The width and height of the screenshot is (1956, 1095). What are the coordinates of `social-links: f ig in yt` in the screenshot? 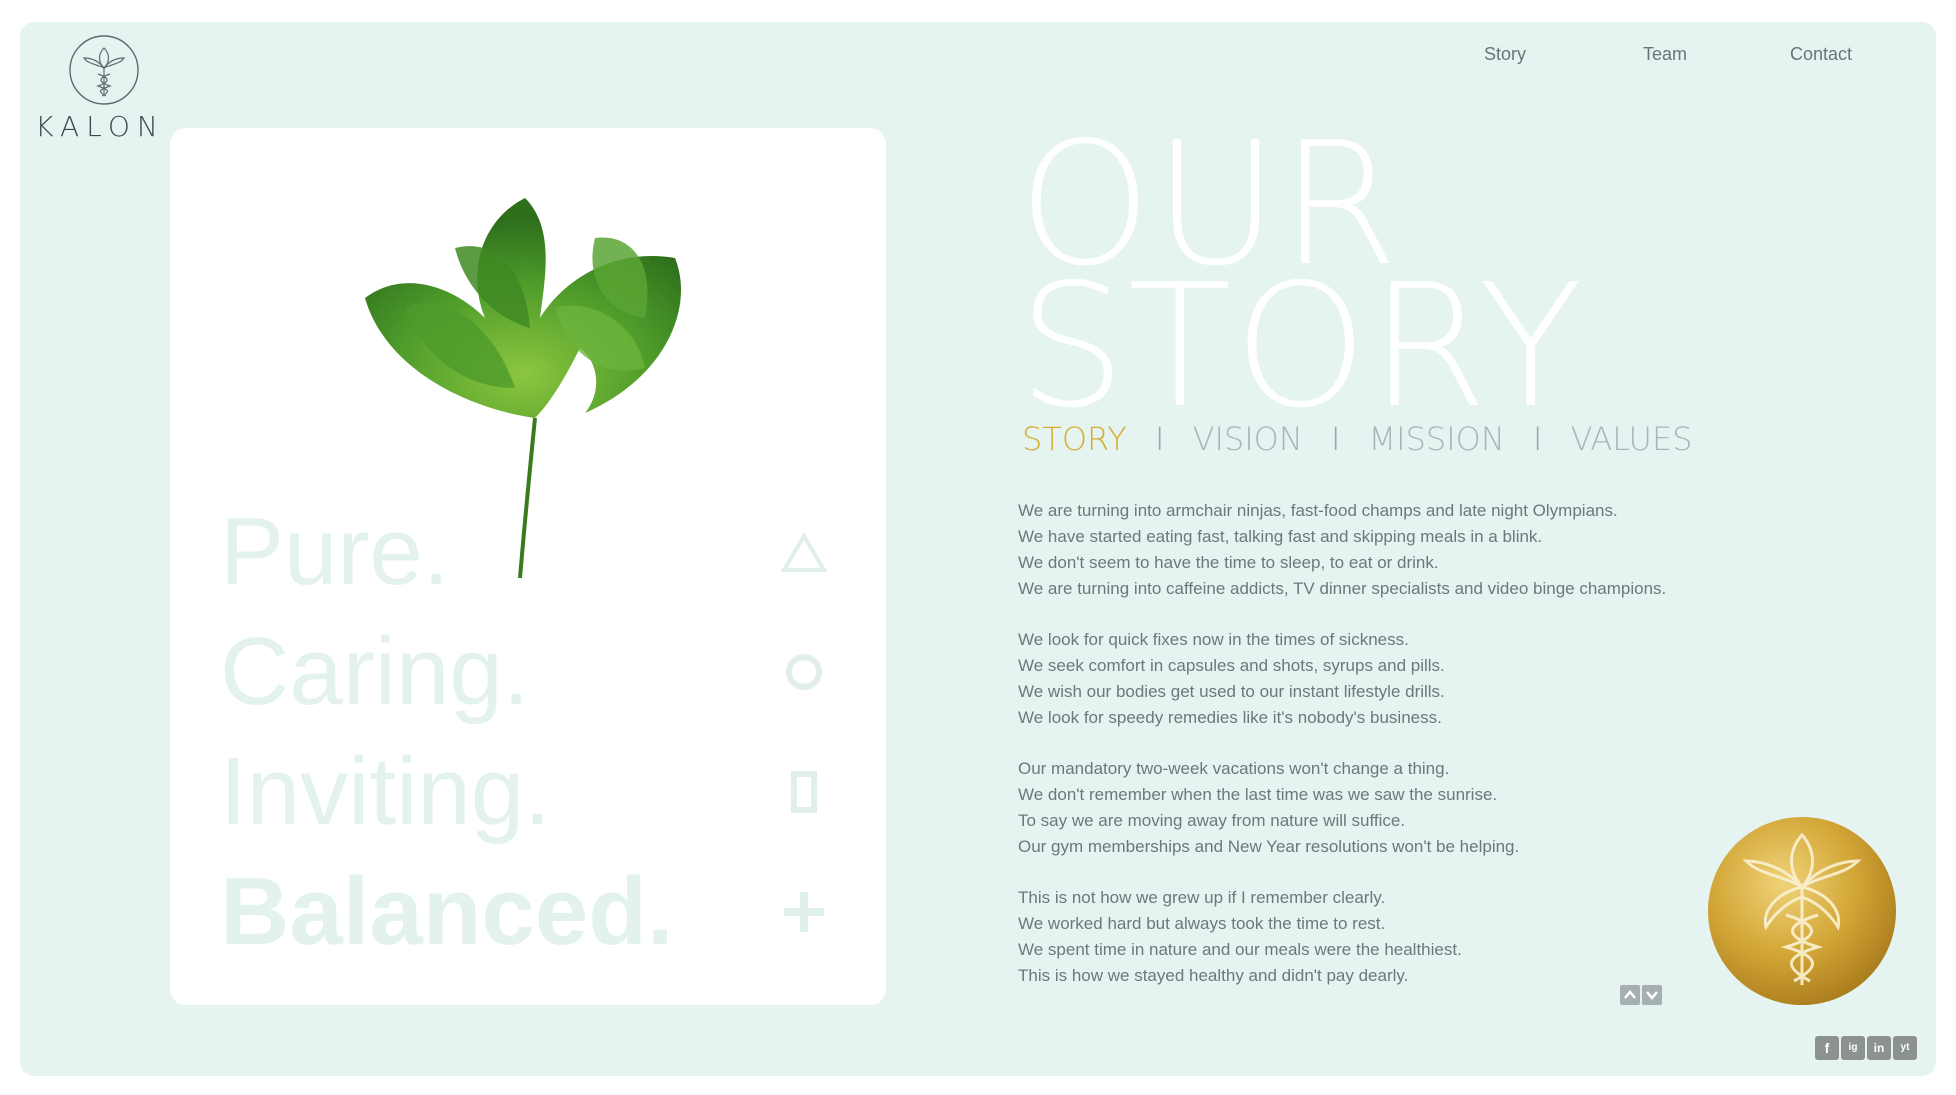 It's located at (1865, 1048).